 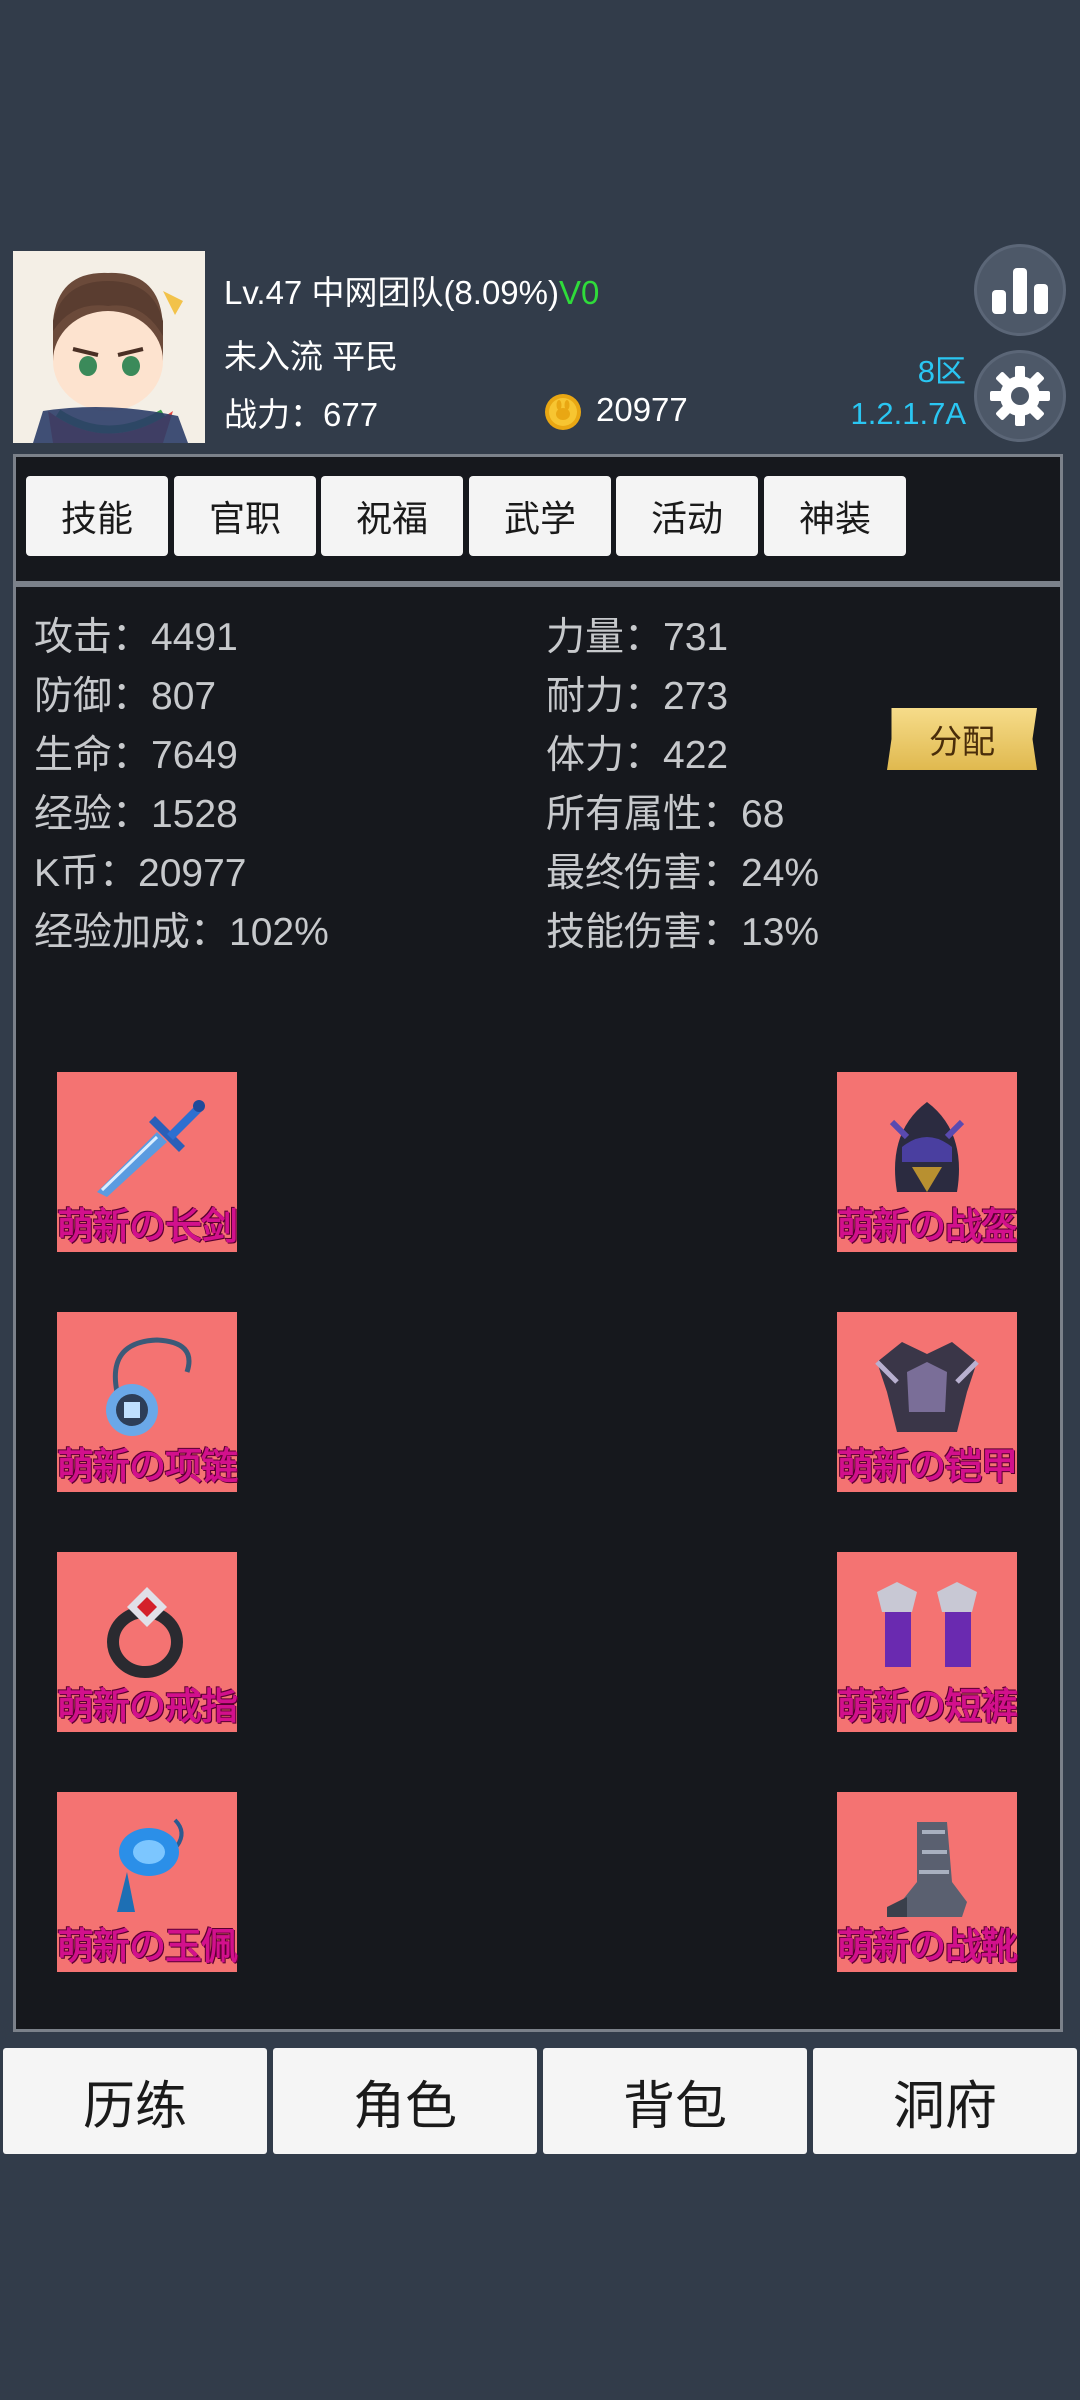 I want to click on stat-experience: 经验：1528, so click(x=136, y=814).